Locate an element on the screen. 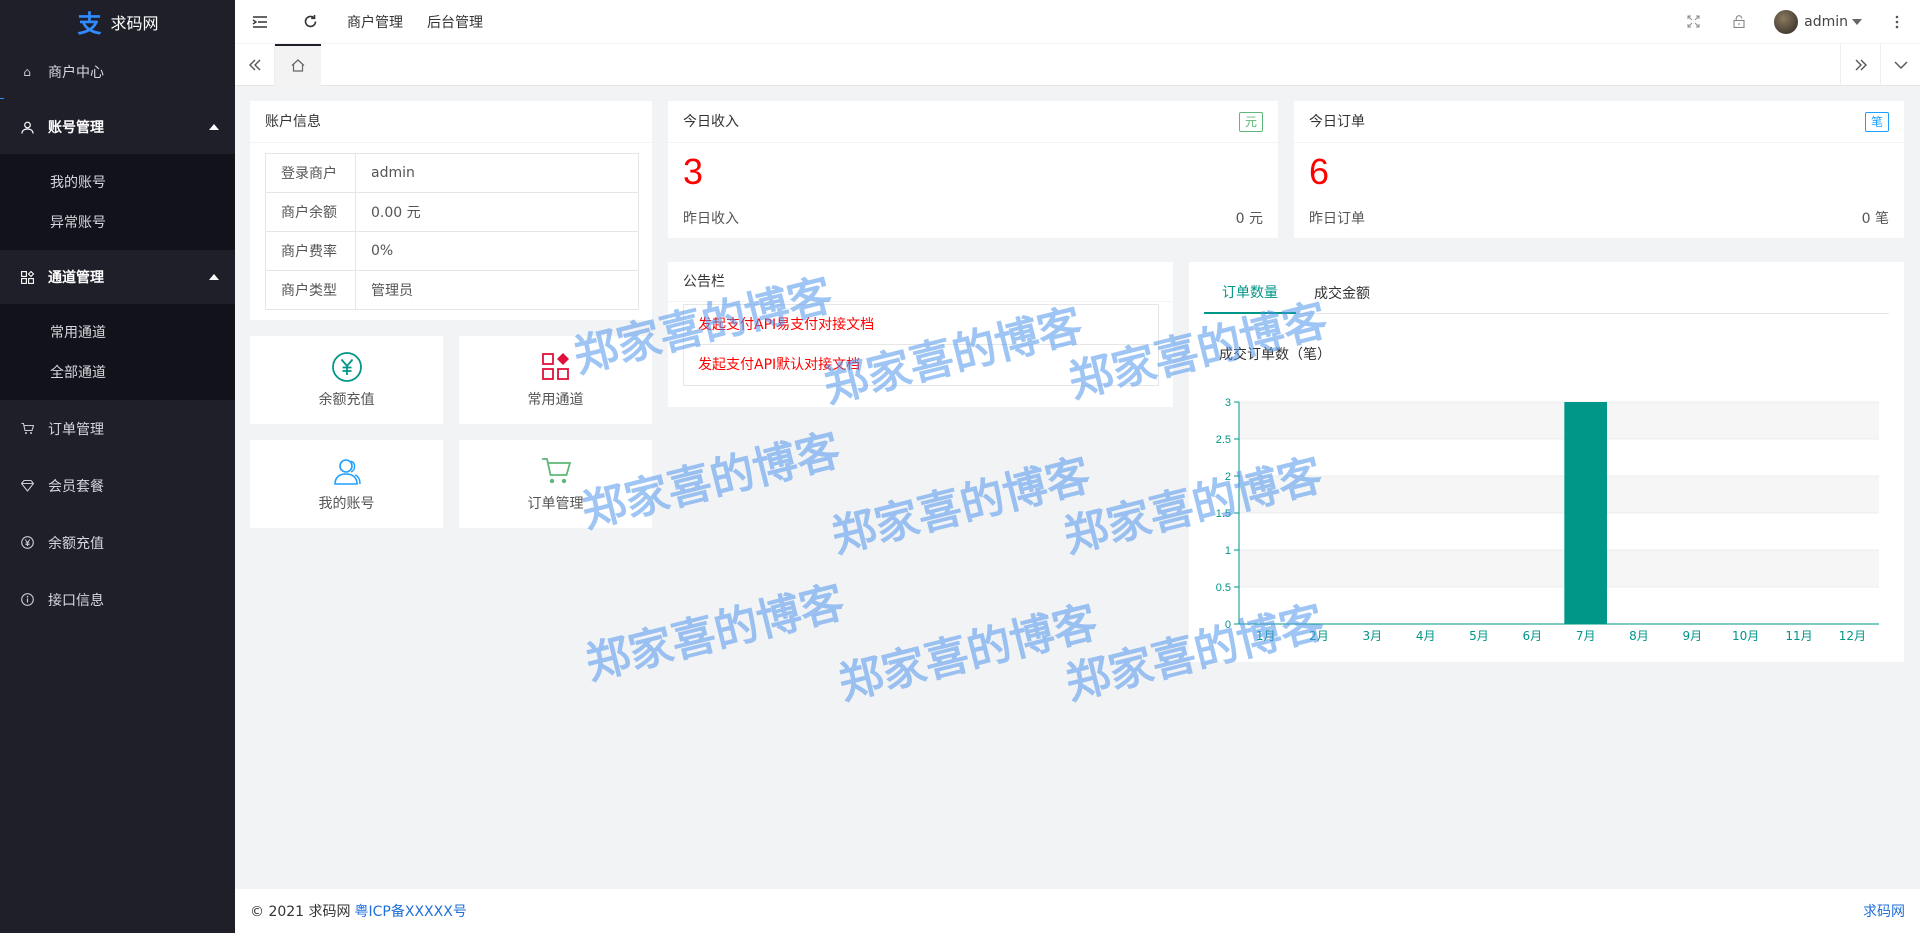 The height and width of the screenshot is (933, 1920). row-value: 0.00 元 is located at coordinates (497, 212).